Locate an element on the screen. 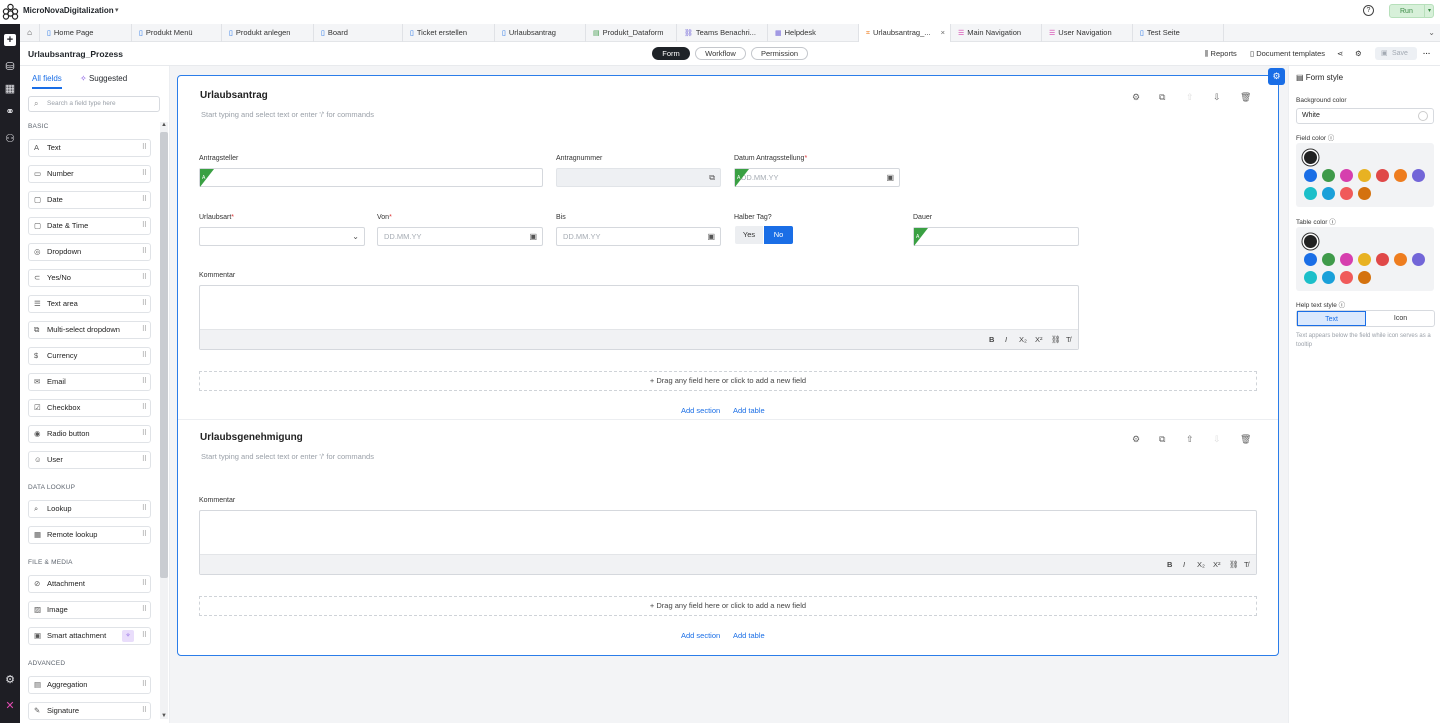 The height and width of the screenshot is (723, 1440). italic-icon: I is located at coordinates (1184, 564).